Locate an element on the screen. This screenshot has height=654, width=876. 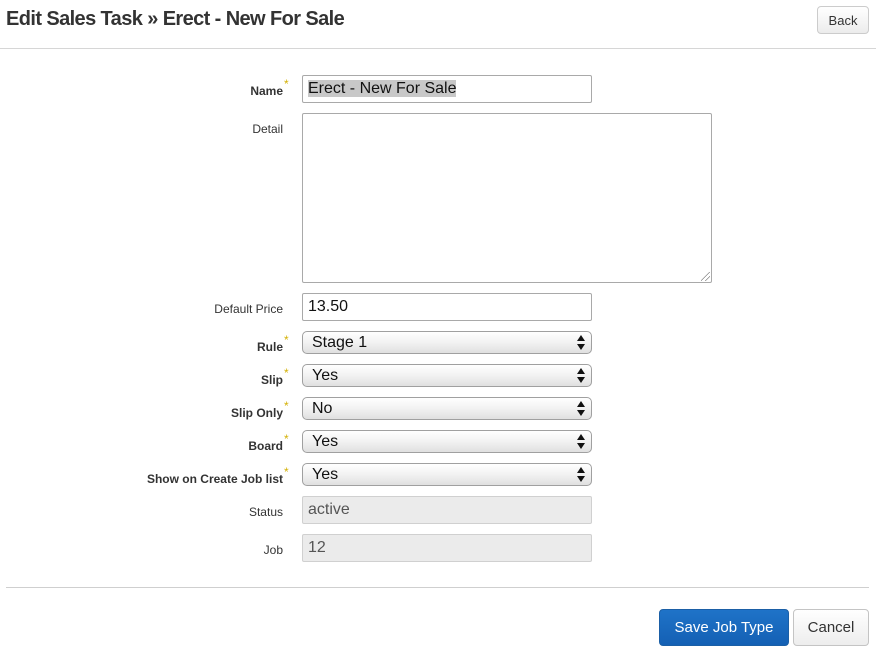
board-label: Board is located at coordinates (265, 446).